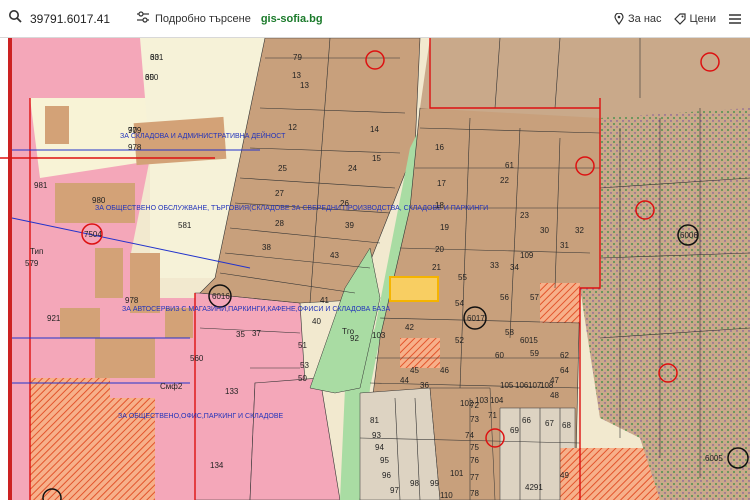  What do you see at coordinates (302, 345) in the screenshot?
I see `parcel-number: 51` at bounding box center [302, 345].